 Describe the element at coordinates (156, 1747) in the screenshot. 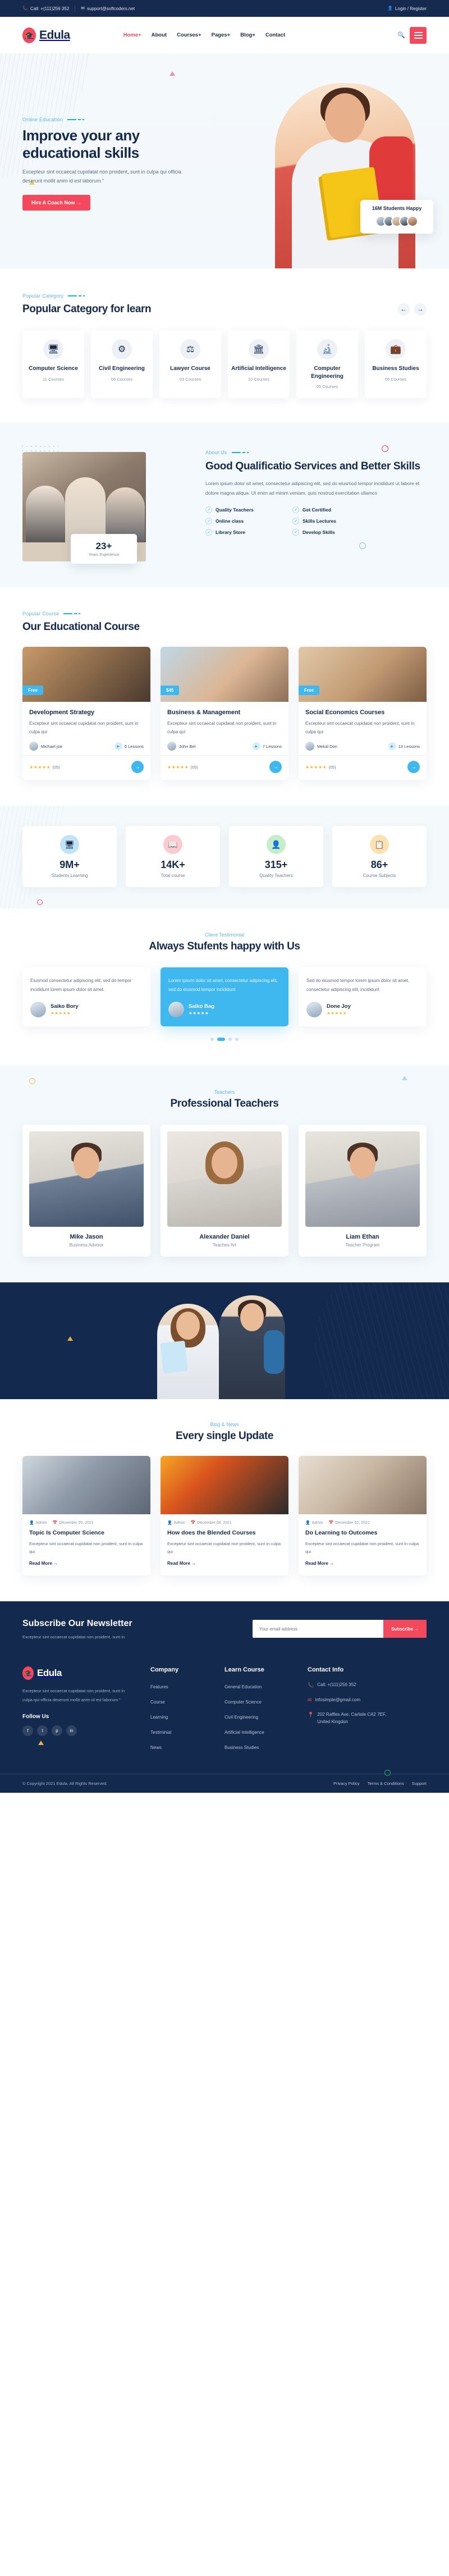

I see `footer-link-news: News` at that location.